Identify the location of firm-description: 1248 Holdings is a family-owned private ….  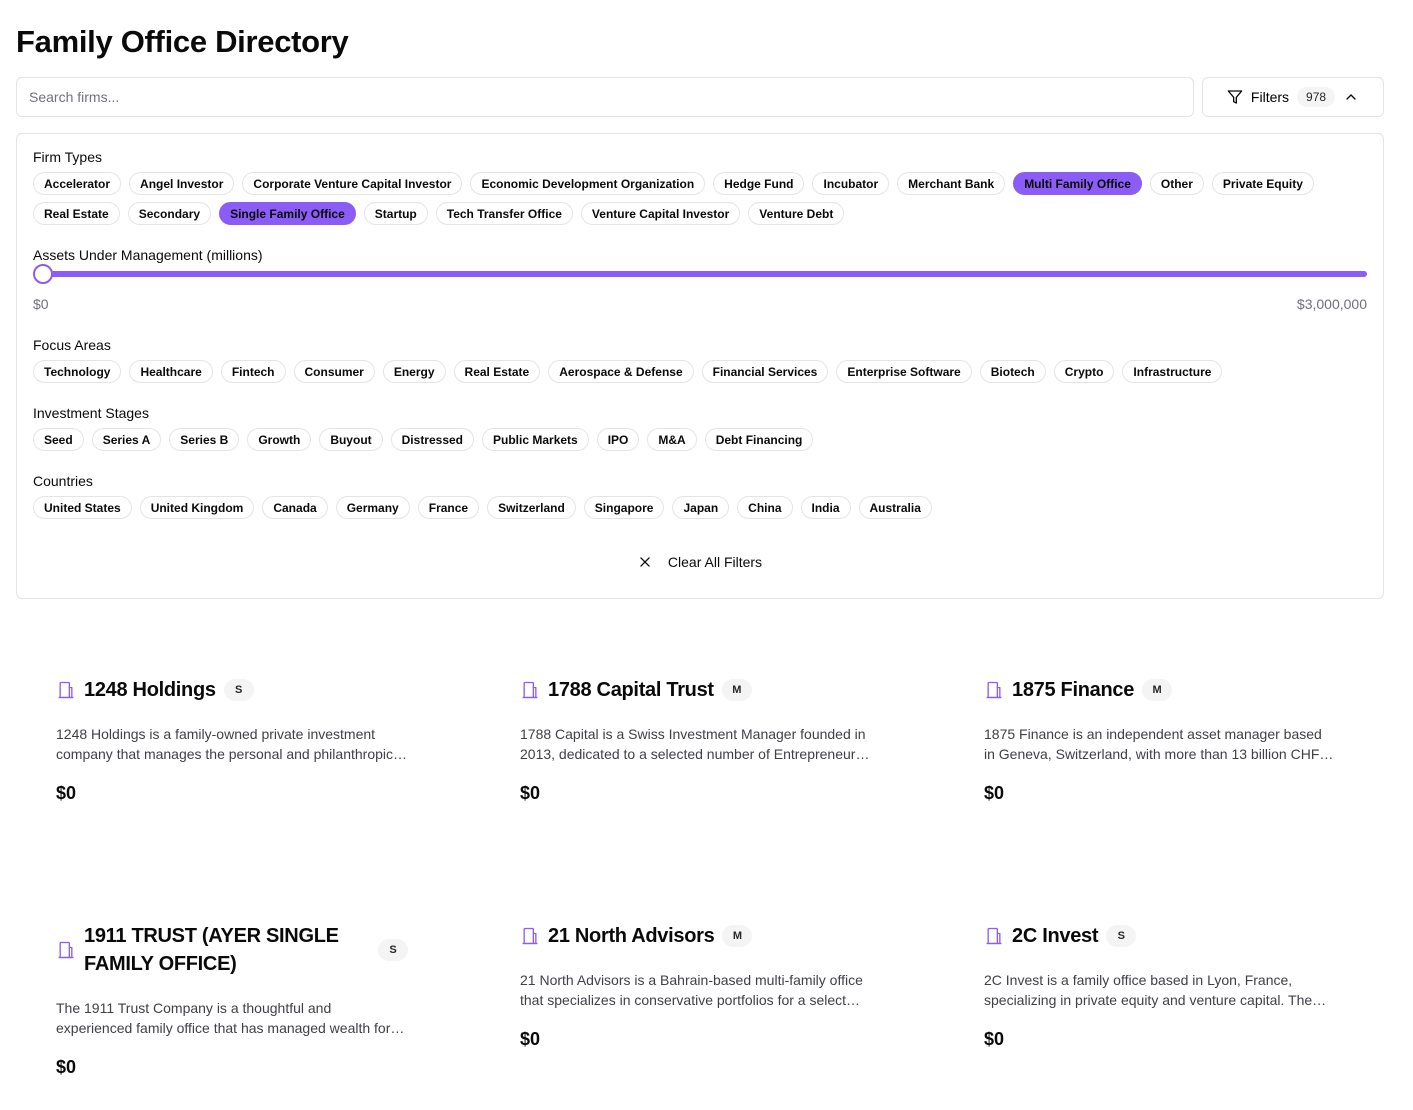
(224, 744).